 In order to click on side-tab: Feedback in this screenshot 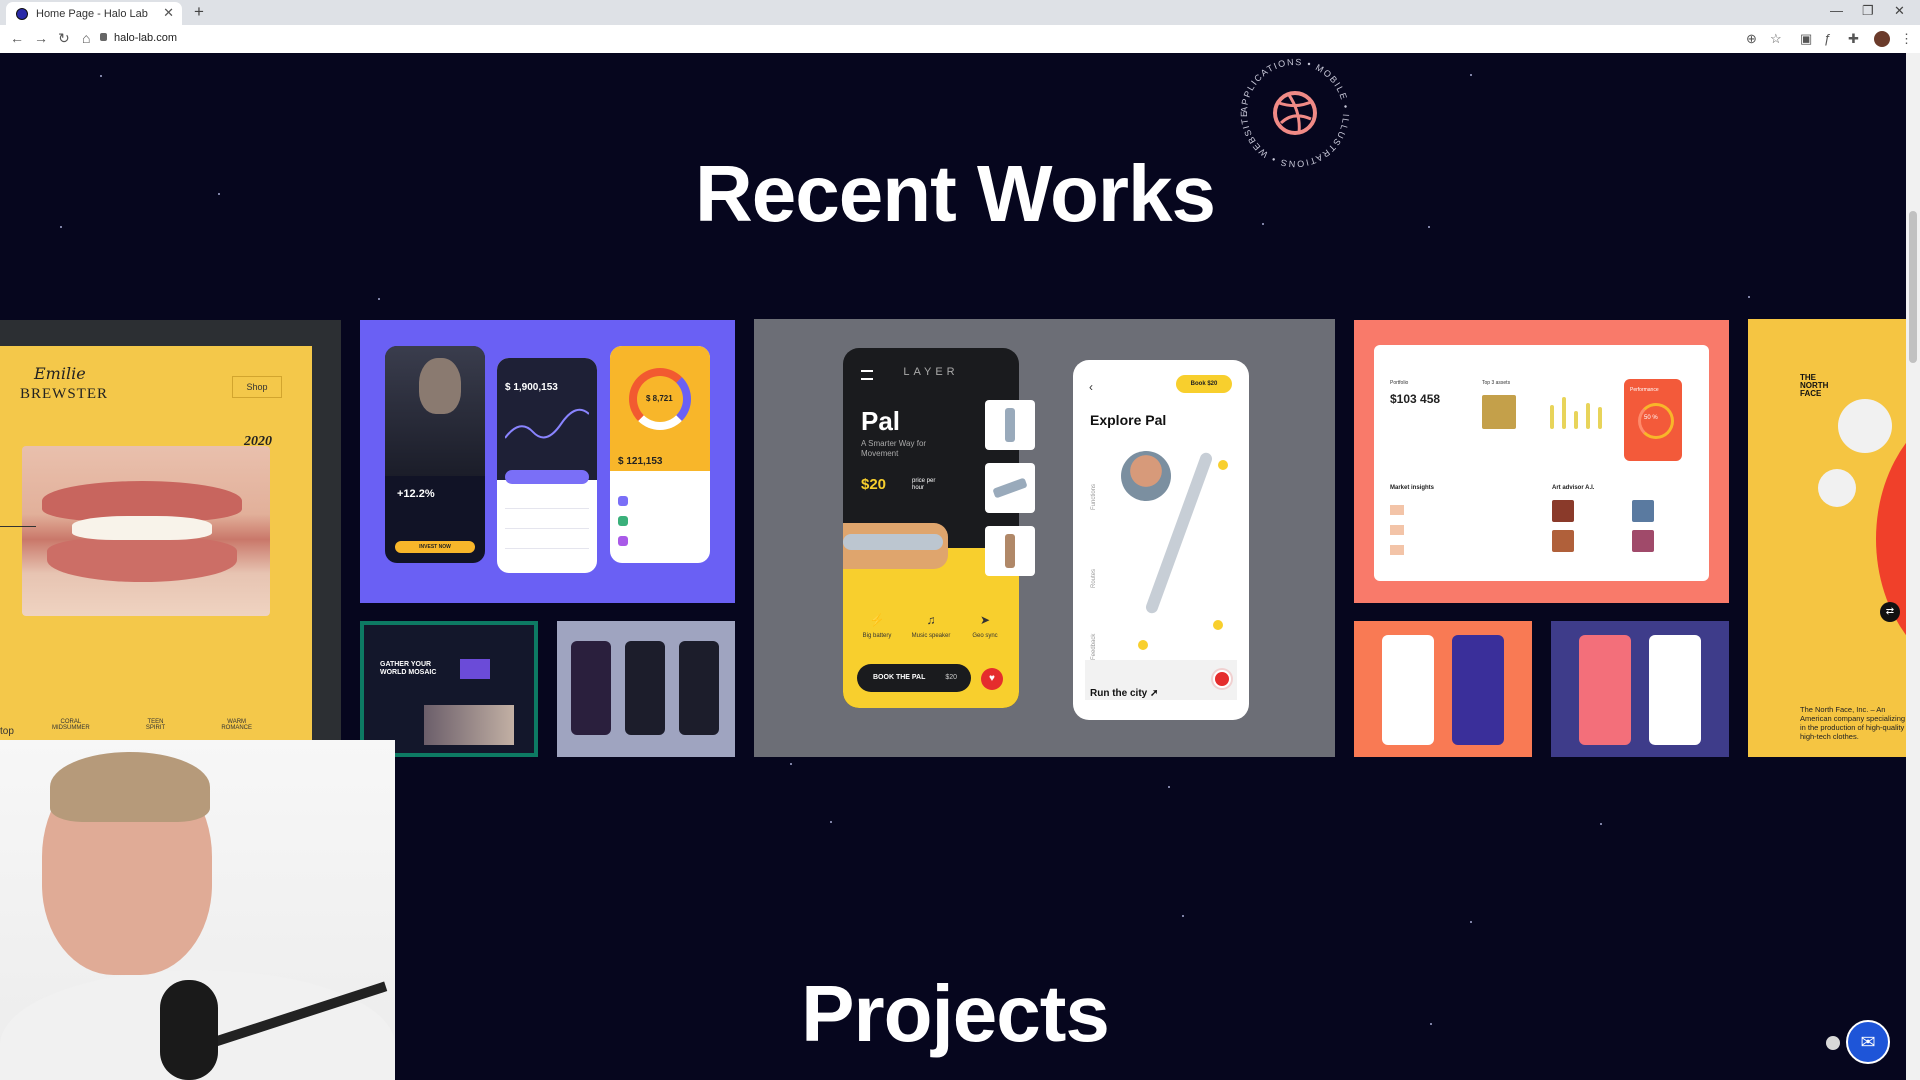, I will do `click(1094, 646)`.